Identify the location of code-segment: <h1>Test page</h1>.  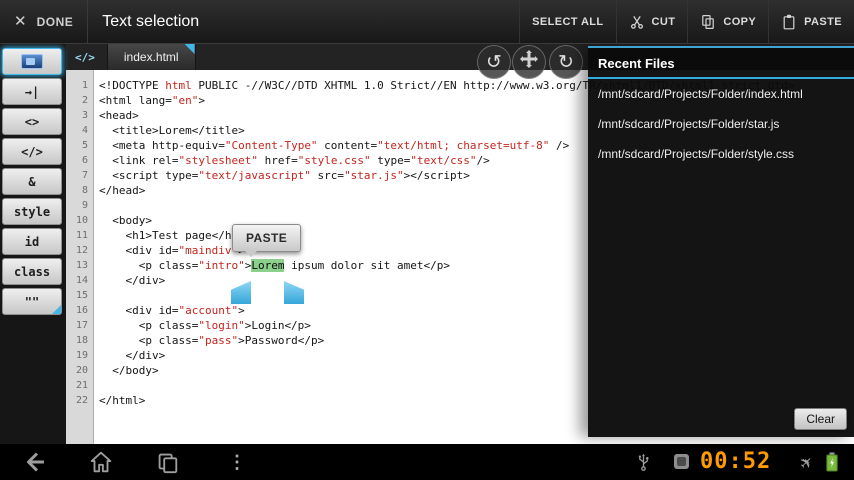
(172, 235).